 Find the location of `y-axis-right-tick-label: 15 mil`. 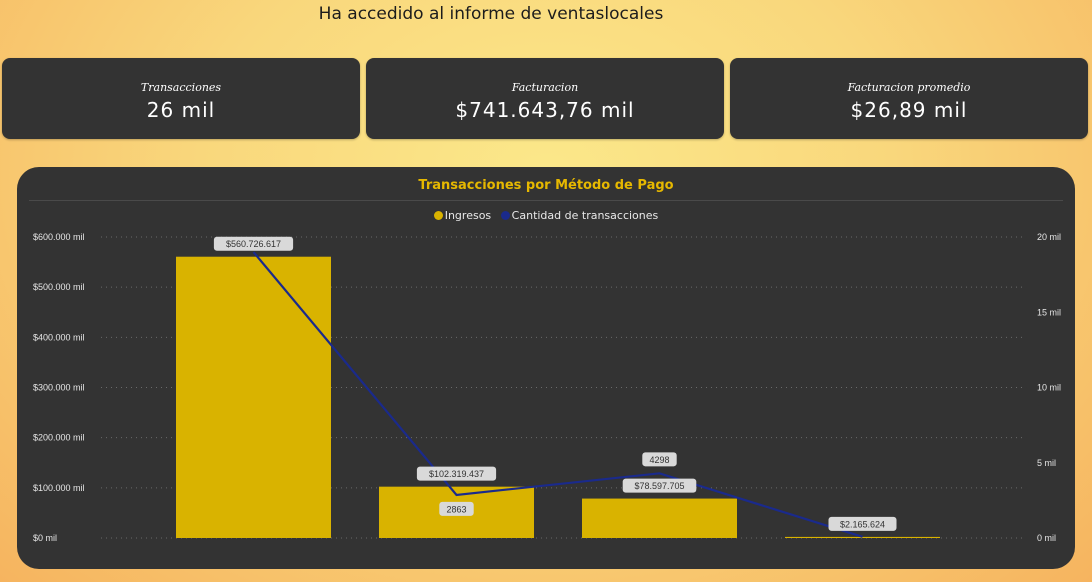

y-axis-right-tick-label: 15 mil is located at coordinates (1049, 312).